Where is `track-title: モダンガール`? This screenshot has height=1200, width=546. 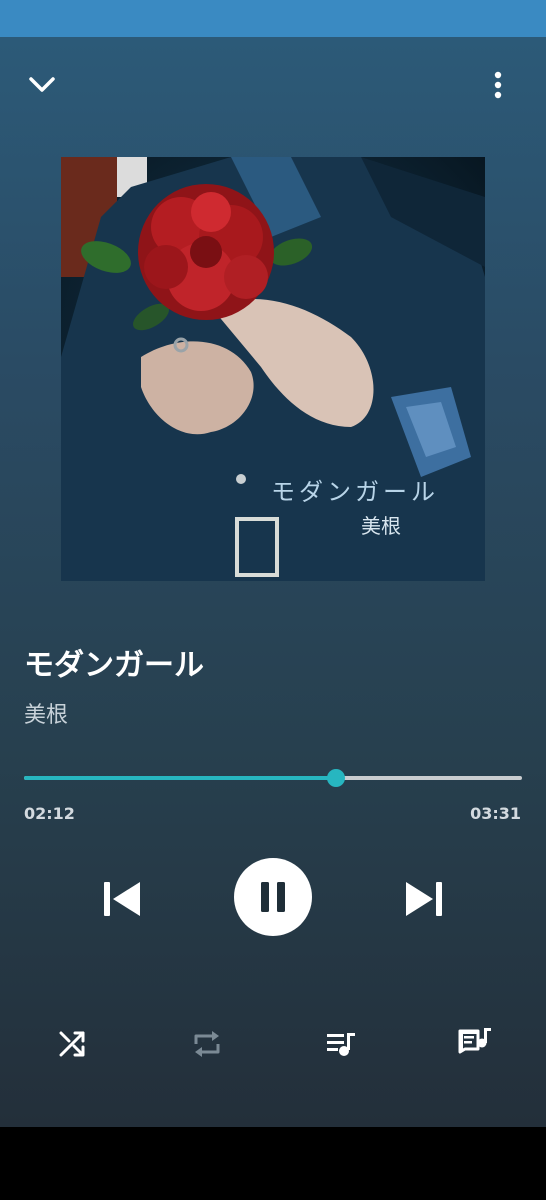
track-title: モダンガール is located at coordinates (114, 665).